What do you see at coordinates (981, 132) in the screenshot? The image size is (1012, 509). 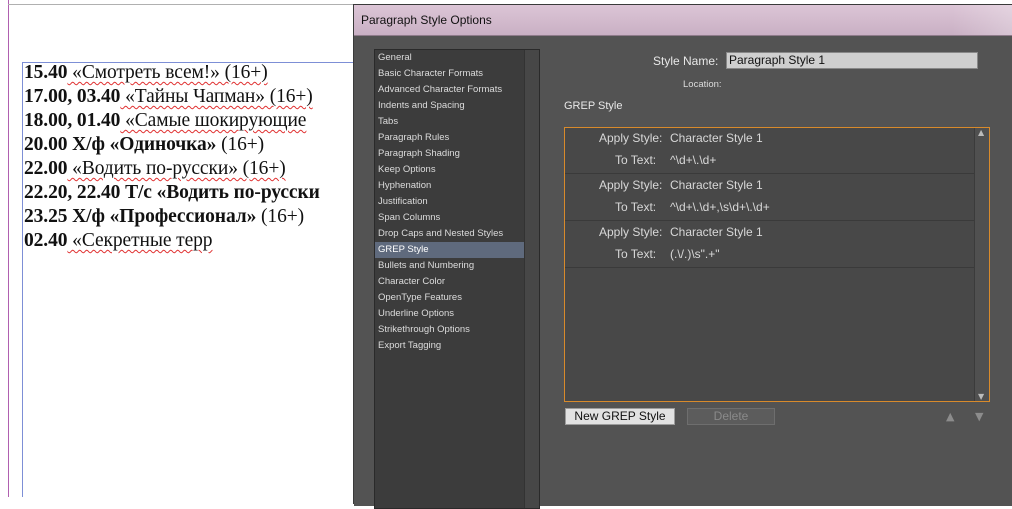 I see `scroll-up-icon: ▲` at bounding box center [981, 132].